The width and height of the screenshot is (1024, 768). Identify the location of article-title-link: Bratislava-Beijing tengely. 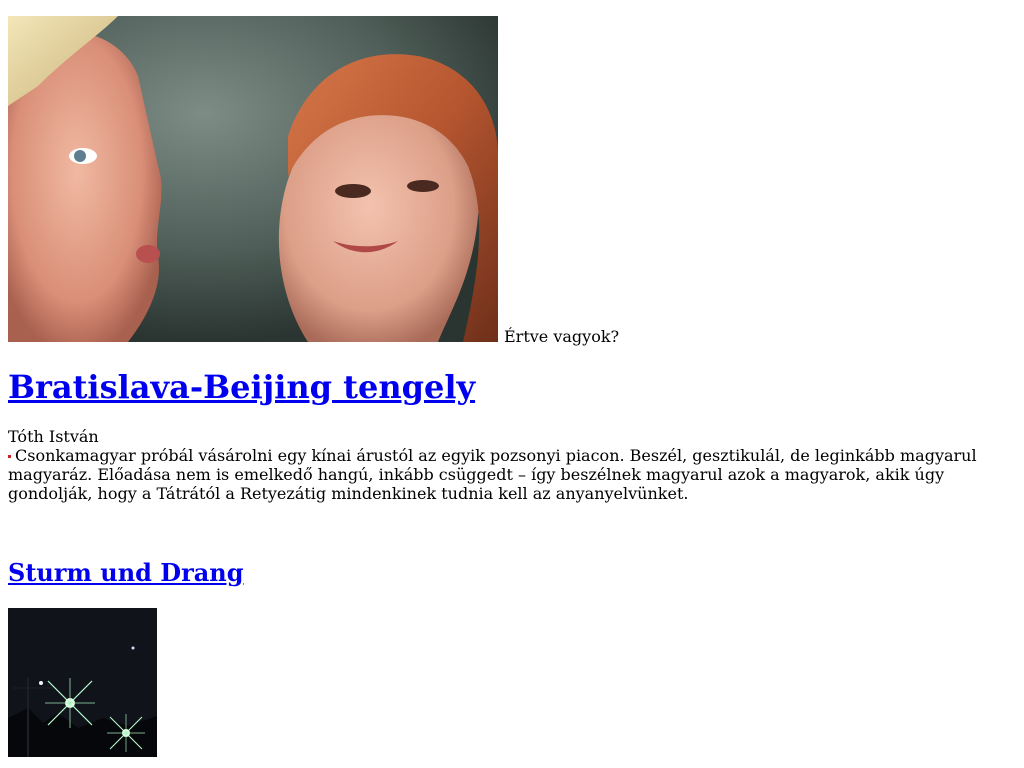
(241, 387).